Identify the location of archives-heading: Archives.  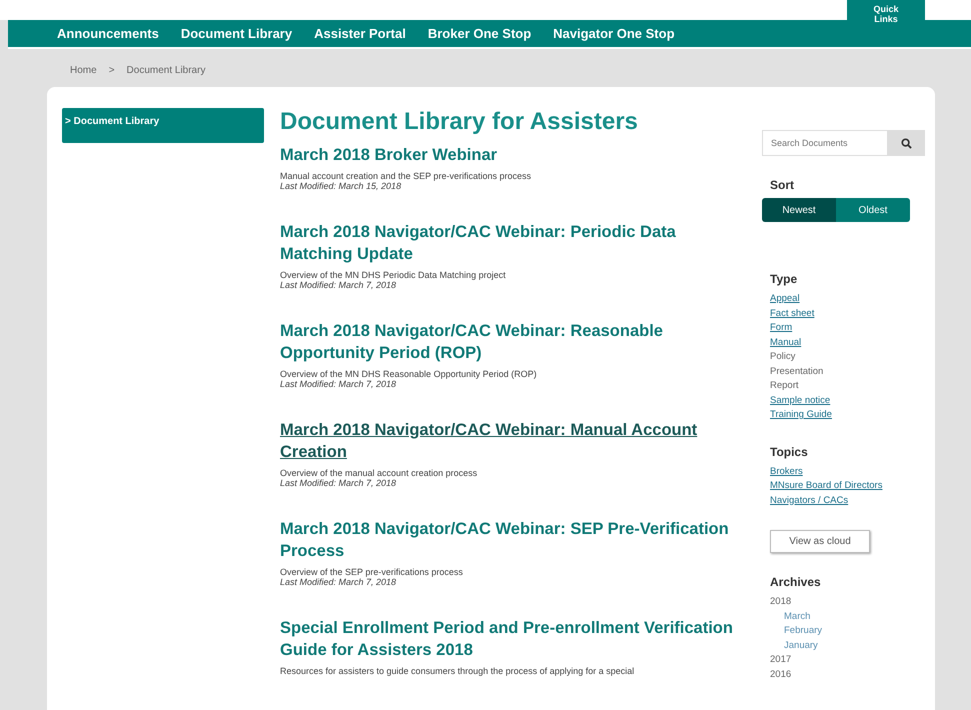
(796, 582).